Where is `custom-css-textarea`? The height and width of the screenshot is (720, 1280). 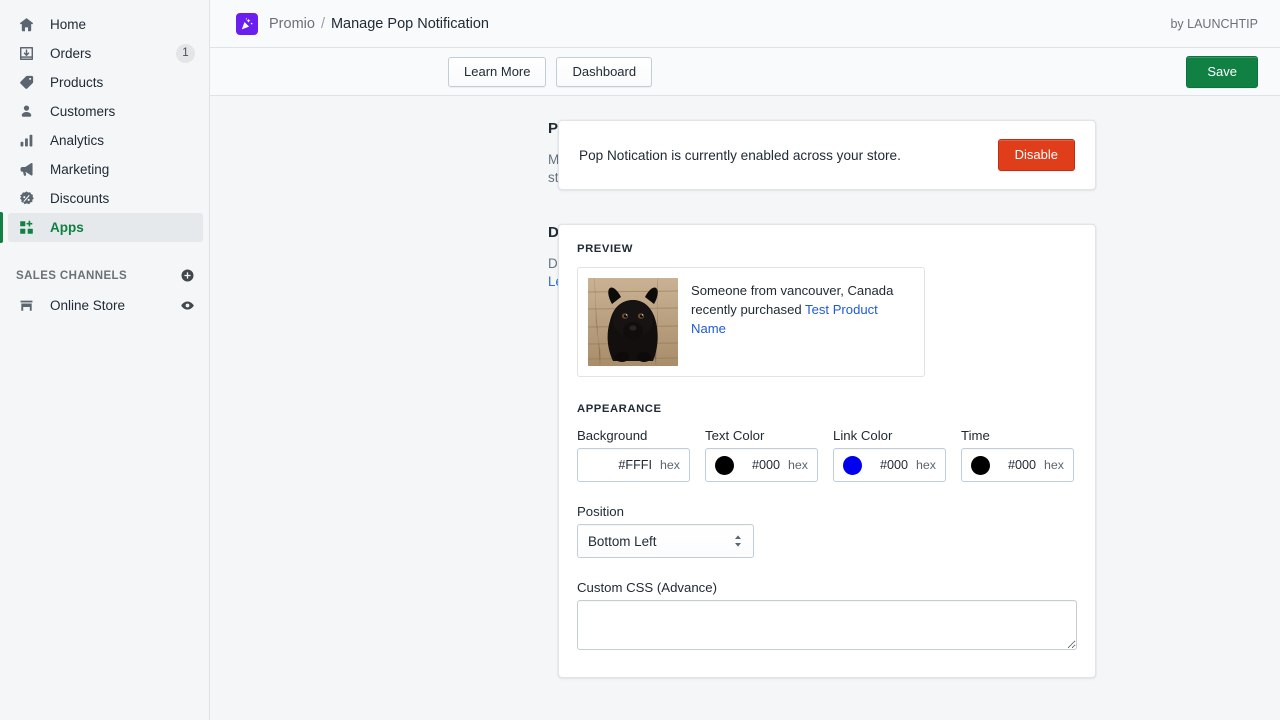 custom-css-textarea is located at coordinates (827, 625).